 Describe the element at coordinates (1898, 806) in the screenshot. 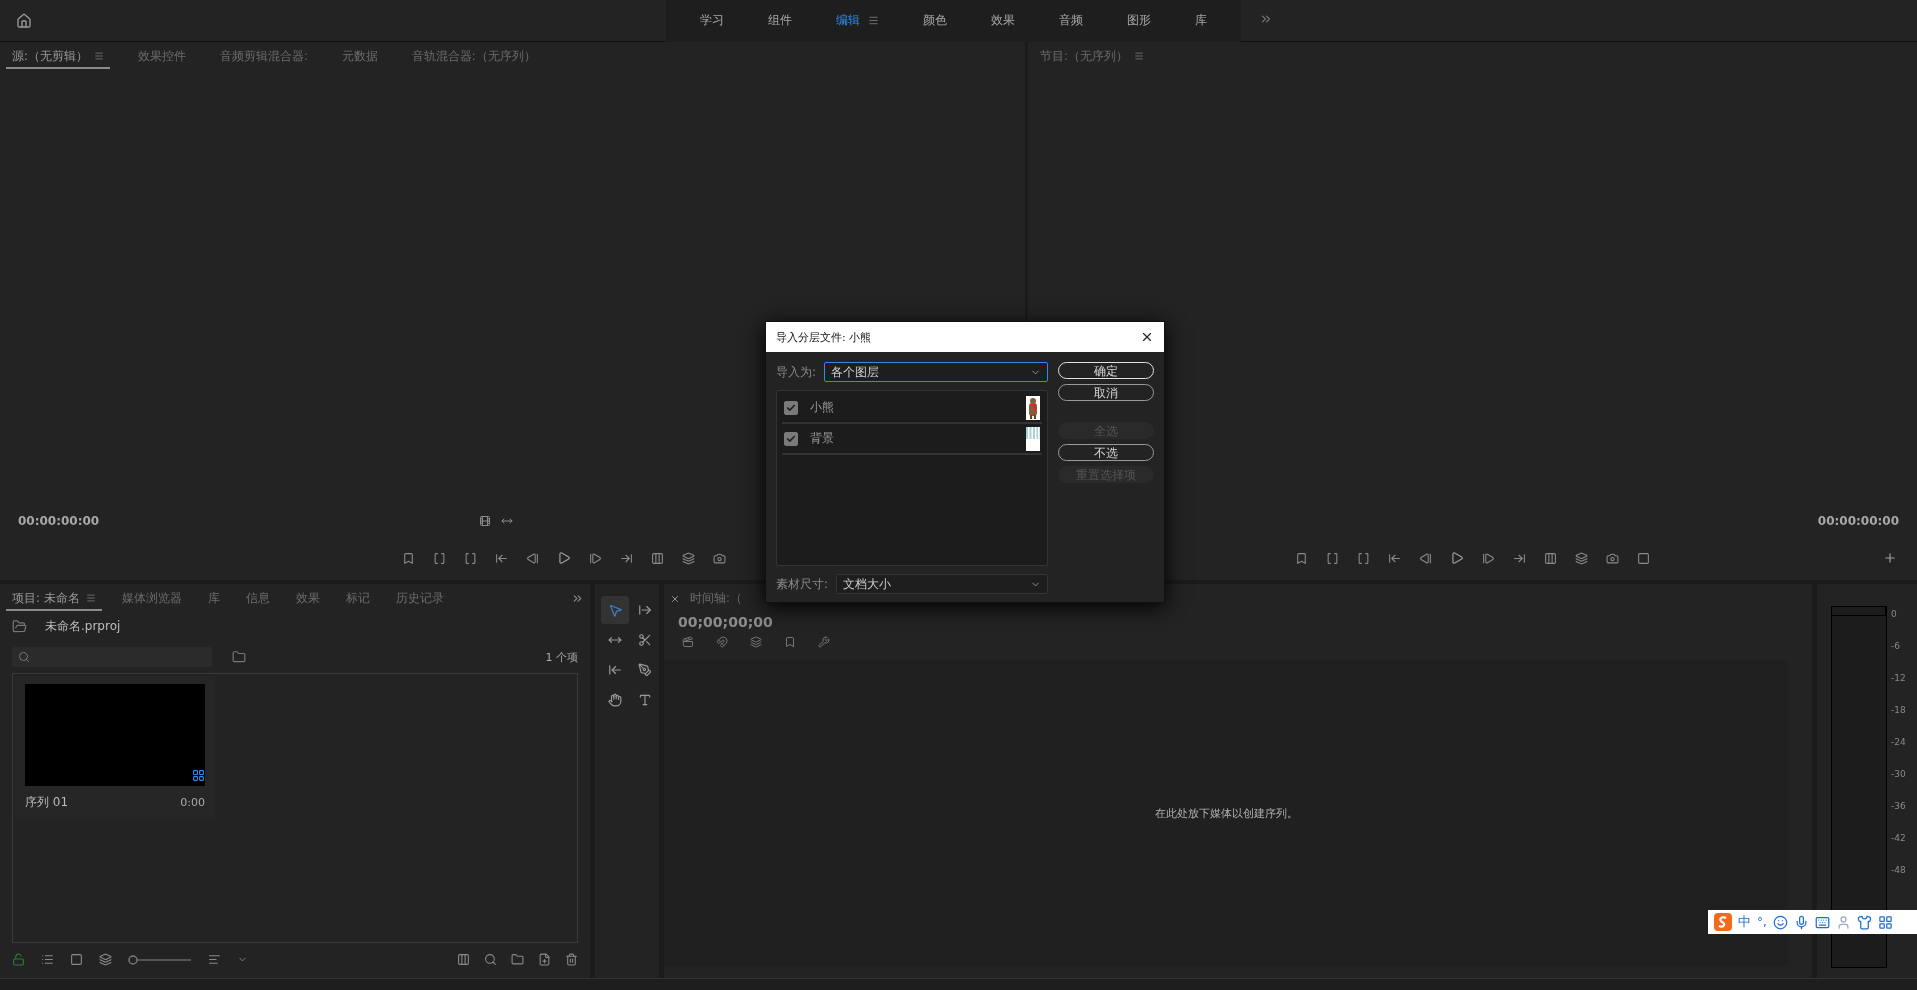

I see `meter-scale-label: -36` at that location.